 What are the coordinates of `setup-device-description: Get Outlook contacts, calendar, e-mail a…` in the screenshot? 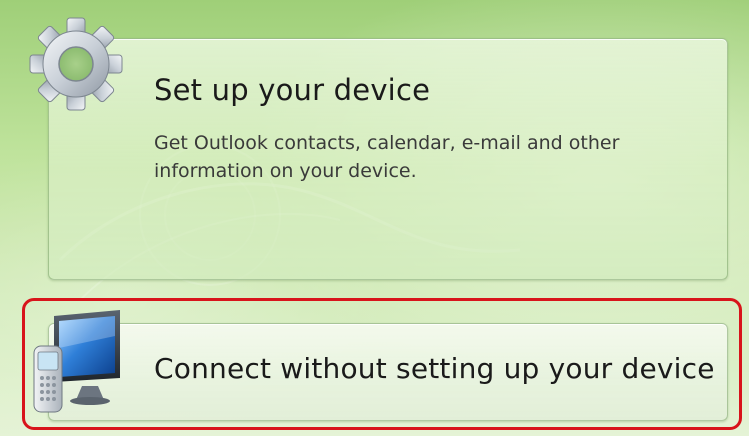 It's located at (387, 157).